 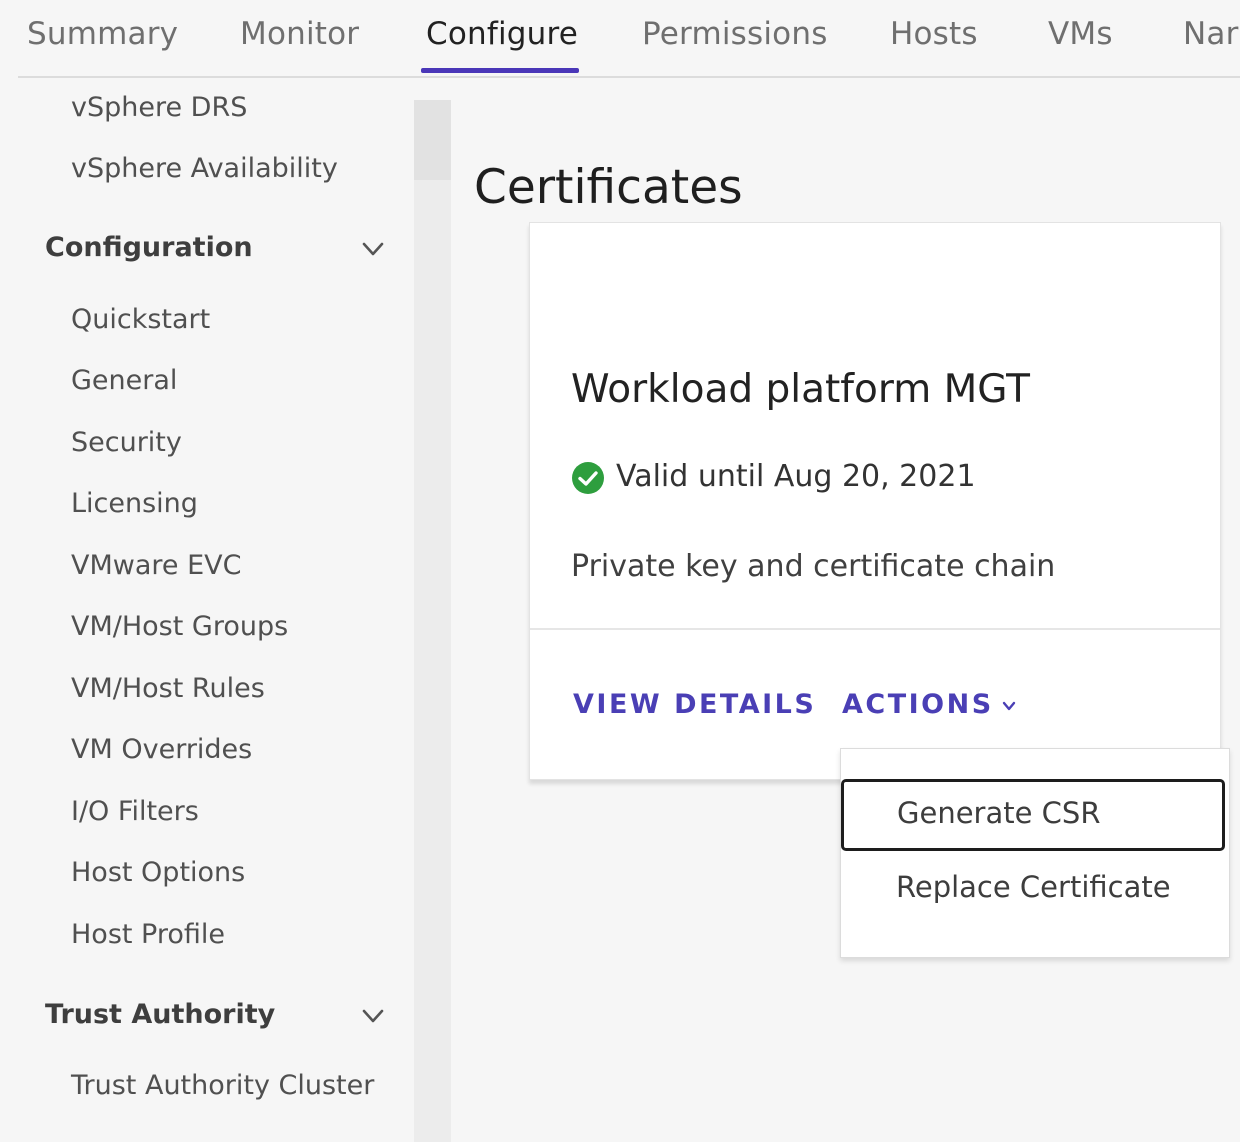 What do you see at coordinates (608, 187) in the screenshot?
I see `page-title: Certificates` at bounding box center [608, 187].